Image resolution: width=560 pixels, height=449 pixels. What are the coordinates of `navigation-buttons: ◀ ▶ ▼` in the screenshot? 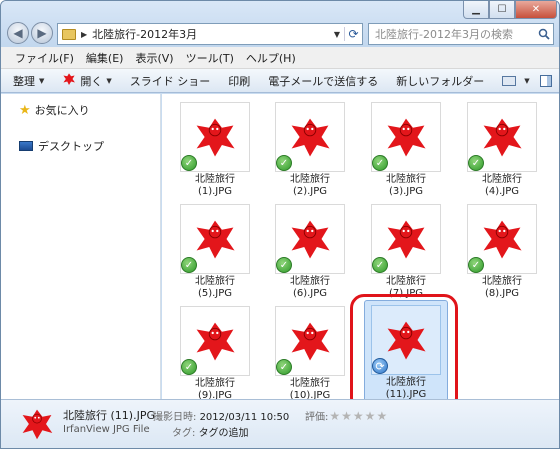 It's located at (35, 33).